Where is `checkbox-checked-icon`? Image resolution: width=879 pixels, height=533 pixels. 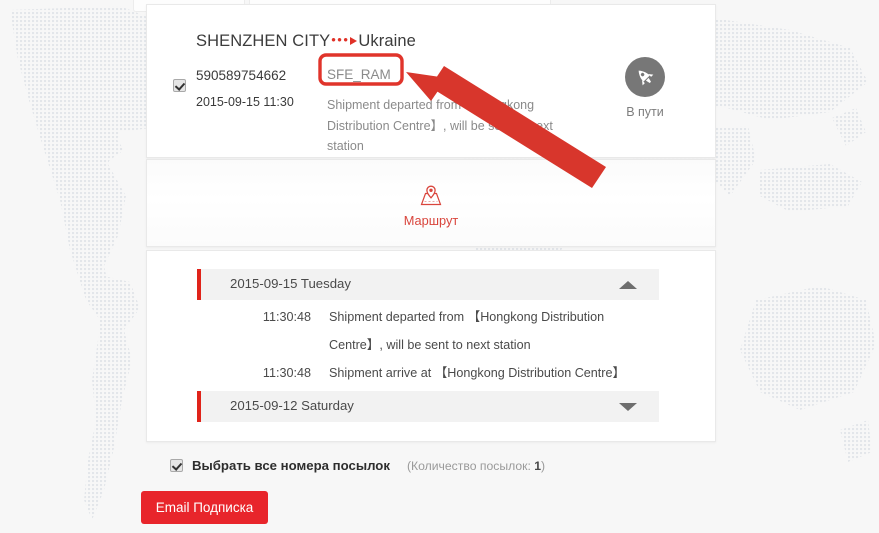 checkbox-checked-icon is located at coordinates (179, 85).